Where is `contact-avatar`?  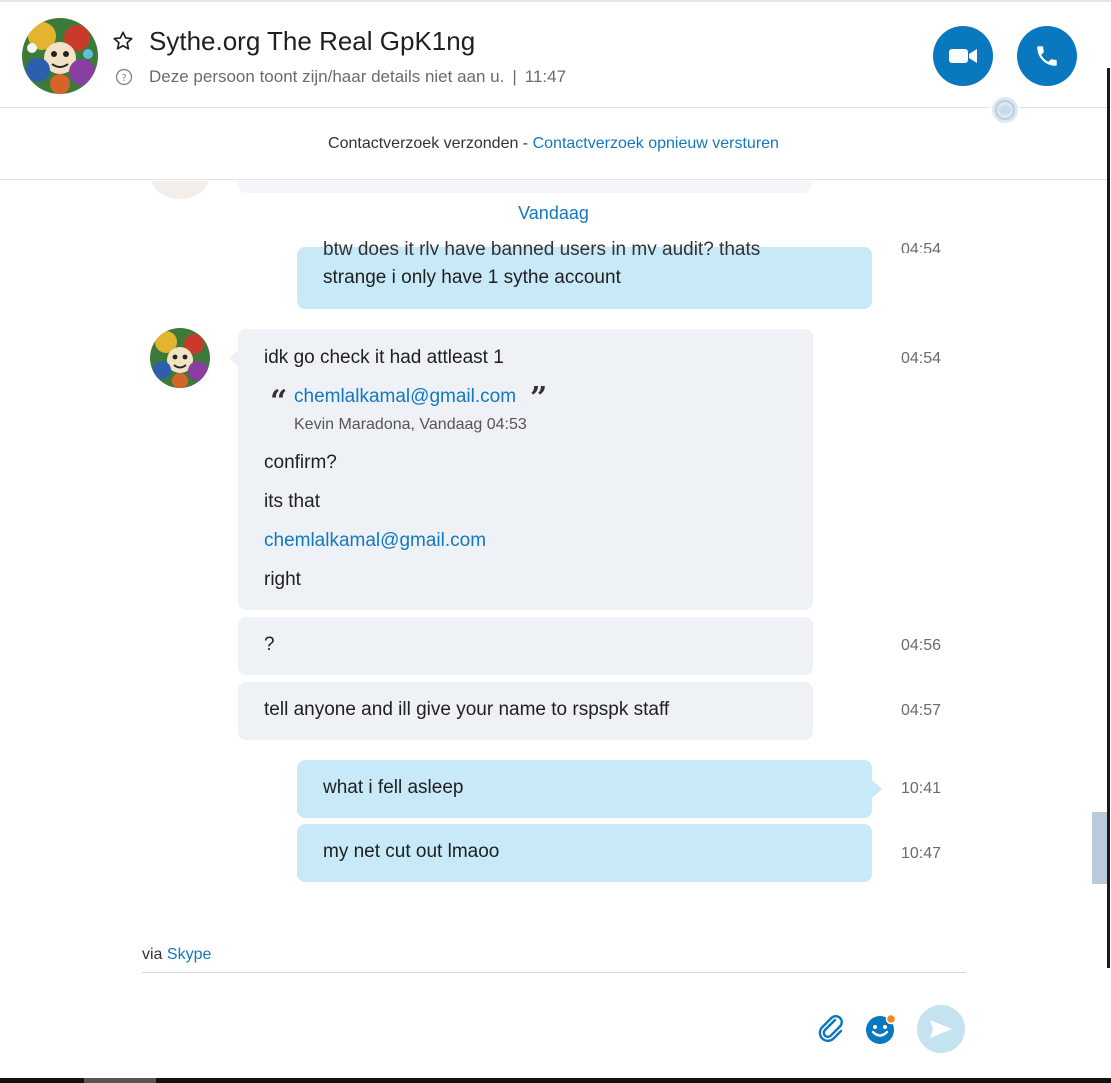 contact-avatar is located at coordinates (60, 56).